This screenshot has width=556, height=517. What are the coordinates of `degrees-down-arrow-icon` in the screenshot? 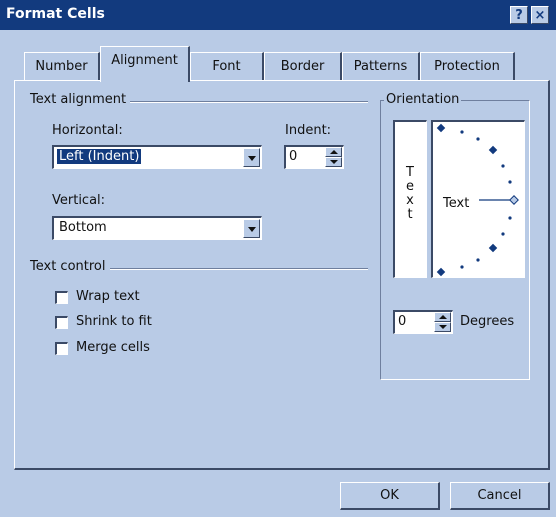 It's located at (442, 327).